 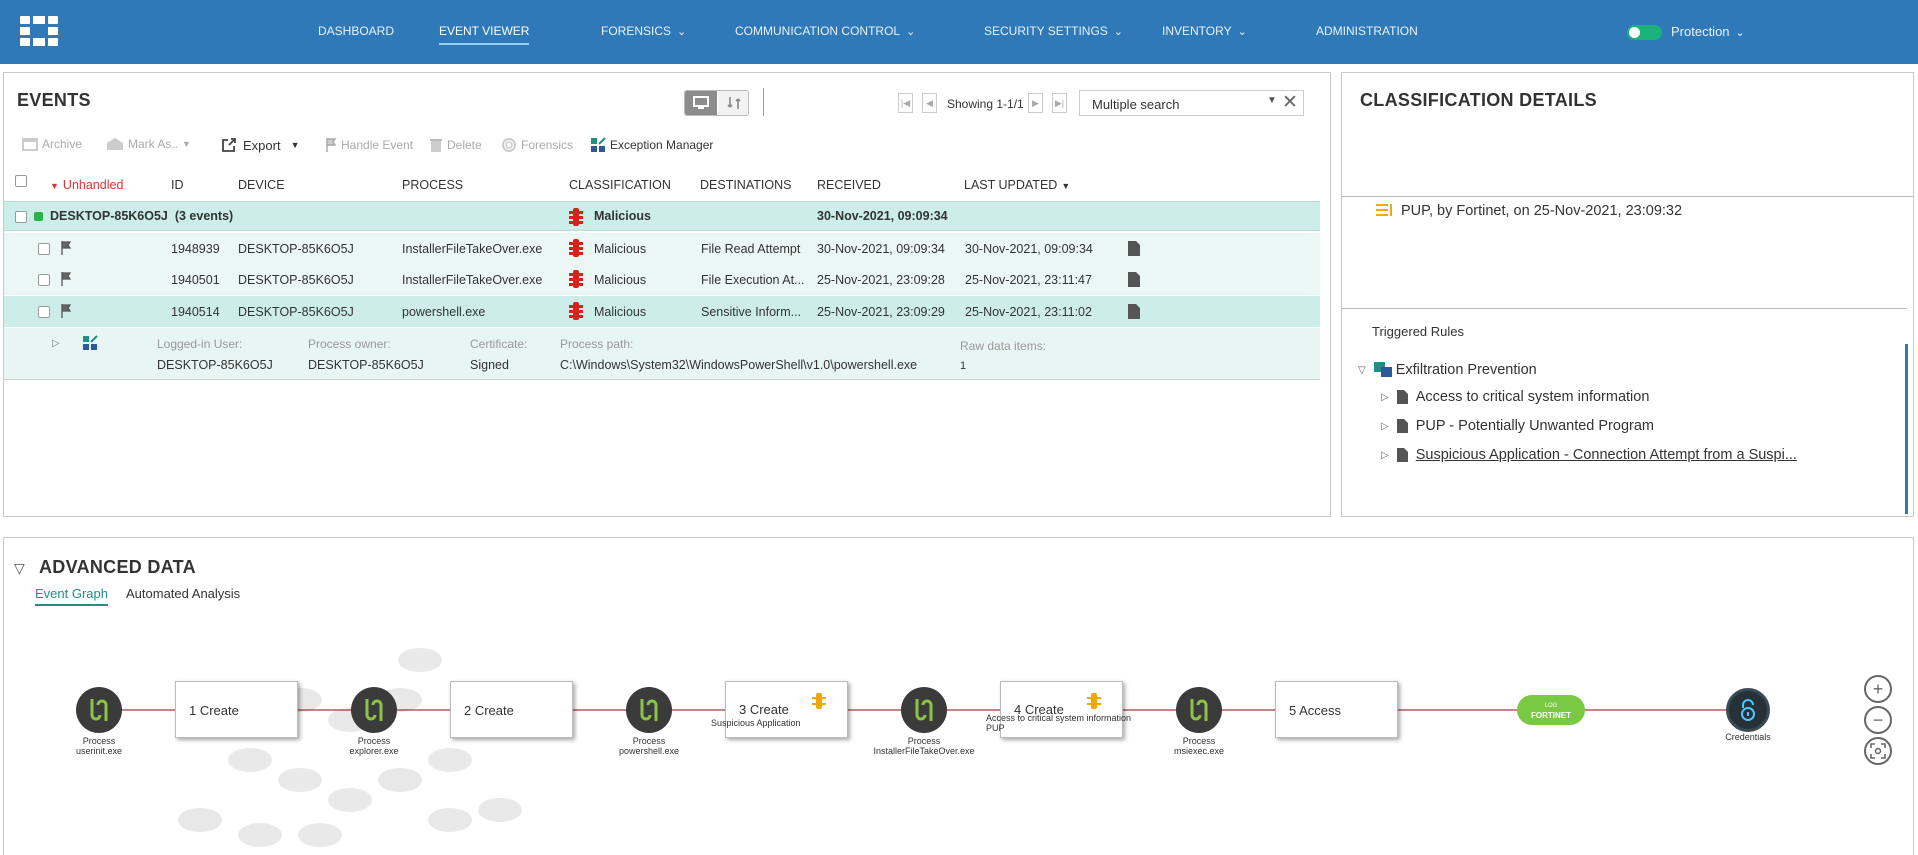 What do you see at coordinates (620, 279) in the screenshot?
I see `row-classification: Malicious` at bounding box center [620, 279].